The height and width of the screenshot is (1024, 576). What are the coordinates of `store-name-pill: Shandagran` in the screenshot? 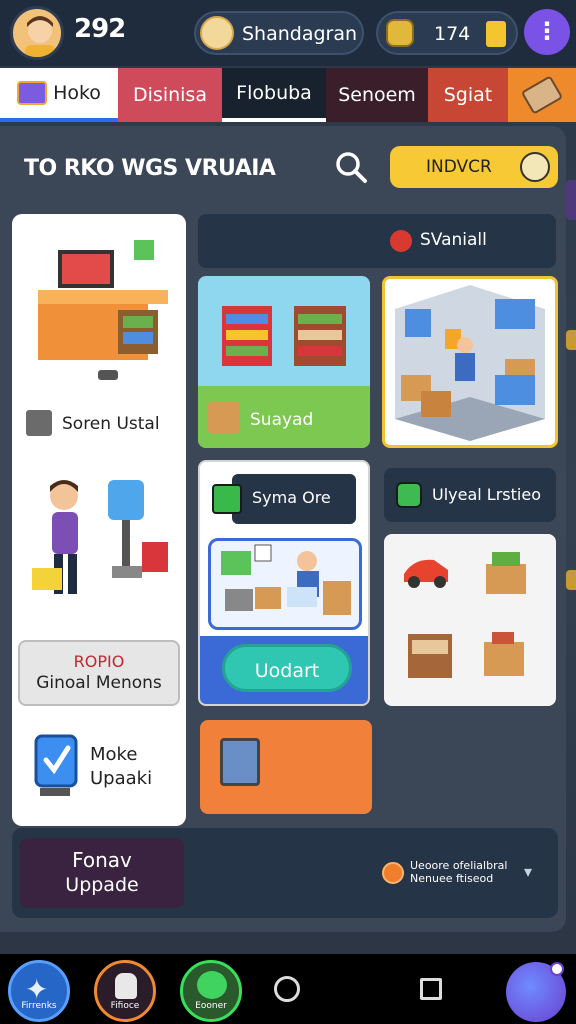 It's located at (279, 33).